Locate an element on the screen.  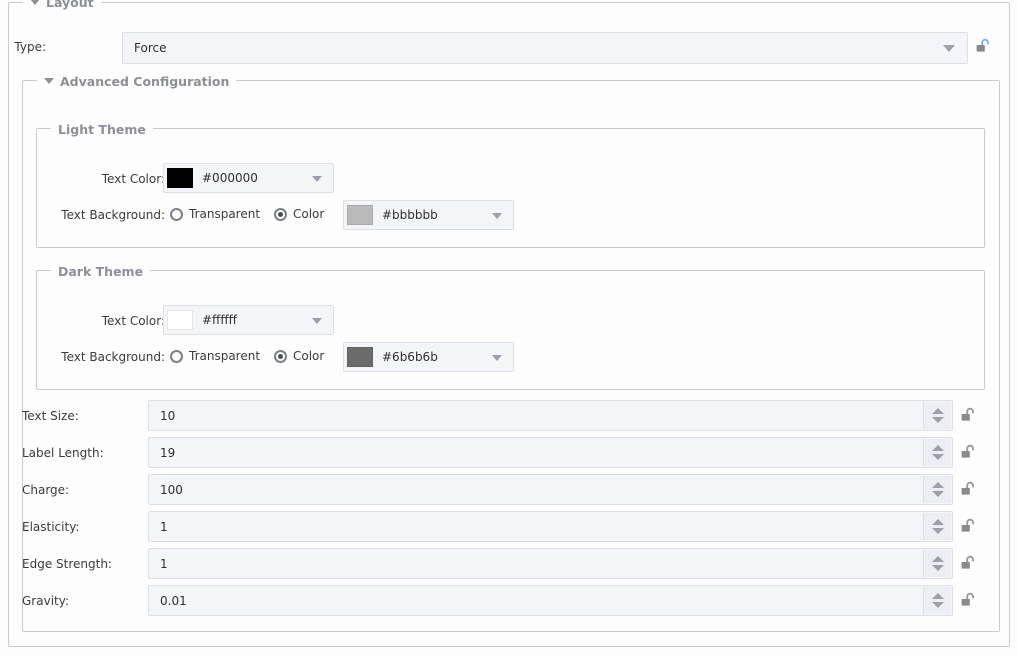
light-text-color-label: Text Color: is located at coordinates (133, 179).